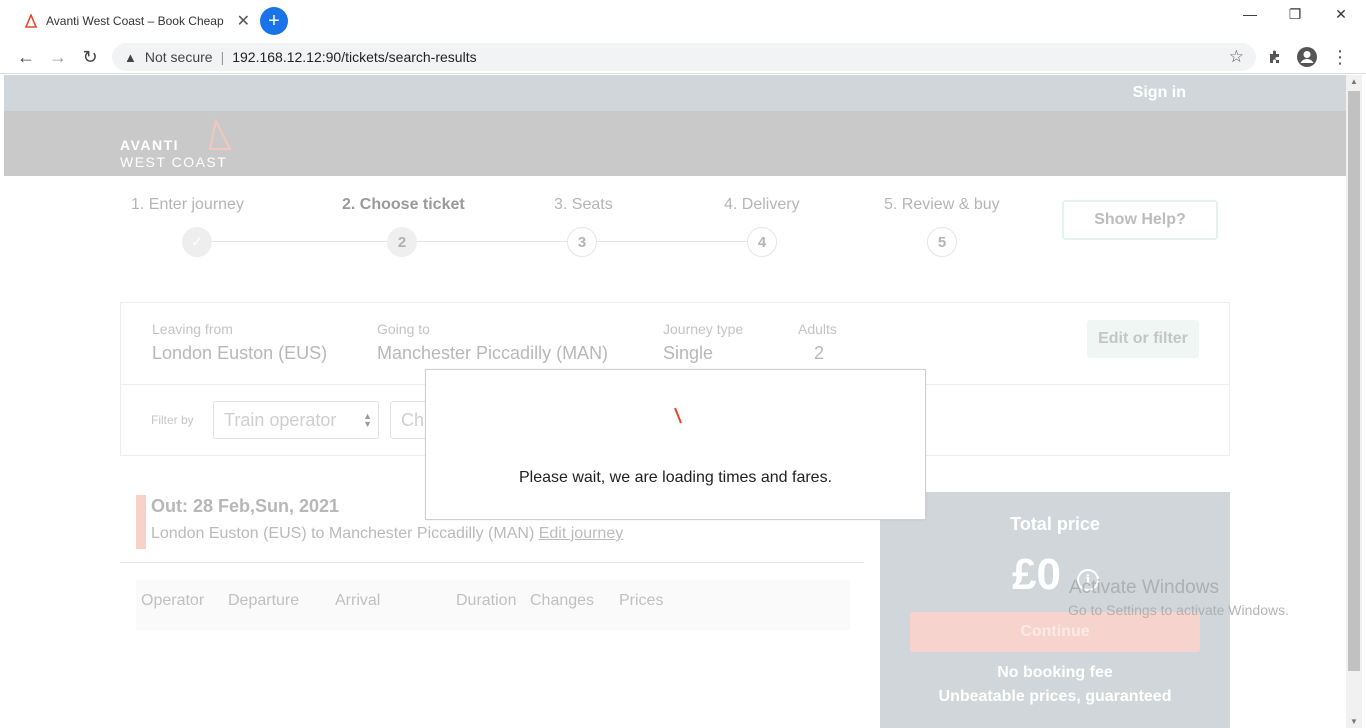  Describe the element at coordinates (581, 533) in the screenshot. I see `edit-journey-link: Edit journey` at that location.